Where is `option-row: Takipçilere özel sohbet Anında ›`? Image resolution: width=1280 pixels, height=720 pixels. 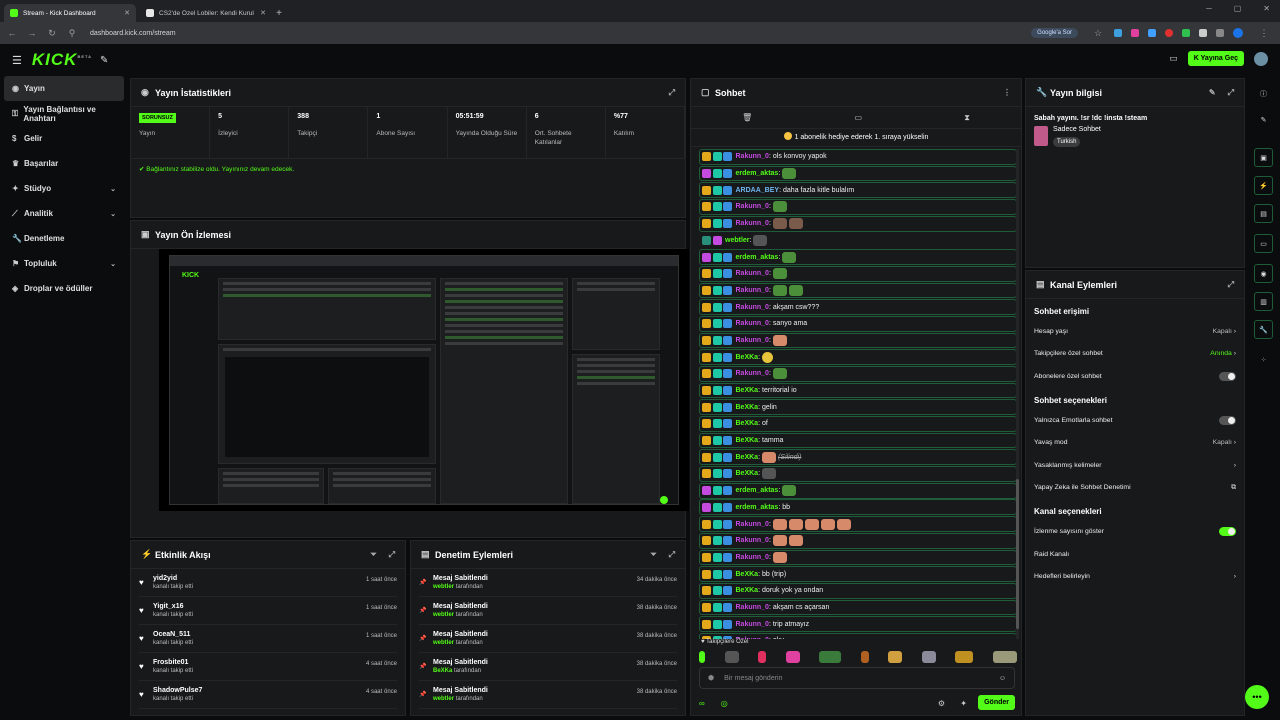
option-row: Takipçilere özel sohbet Anında › is located at coordinates (1135, 354).